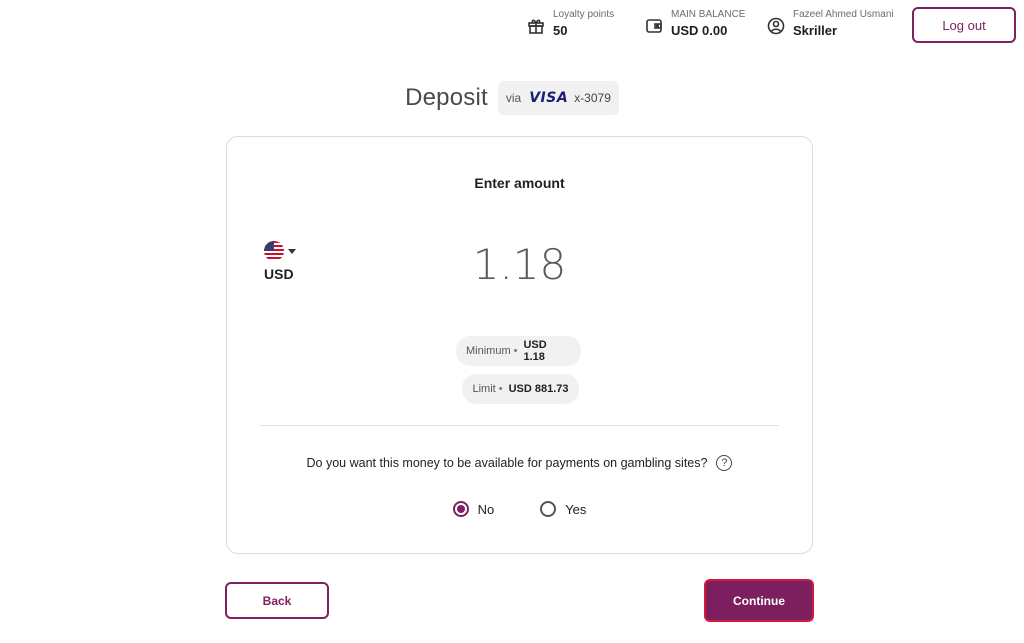  What do you see at coordinates (699, 30) in the screenshot?
I see `main-balance-value: USD 0.00` at bounding box center [699, 30].